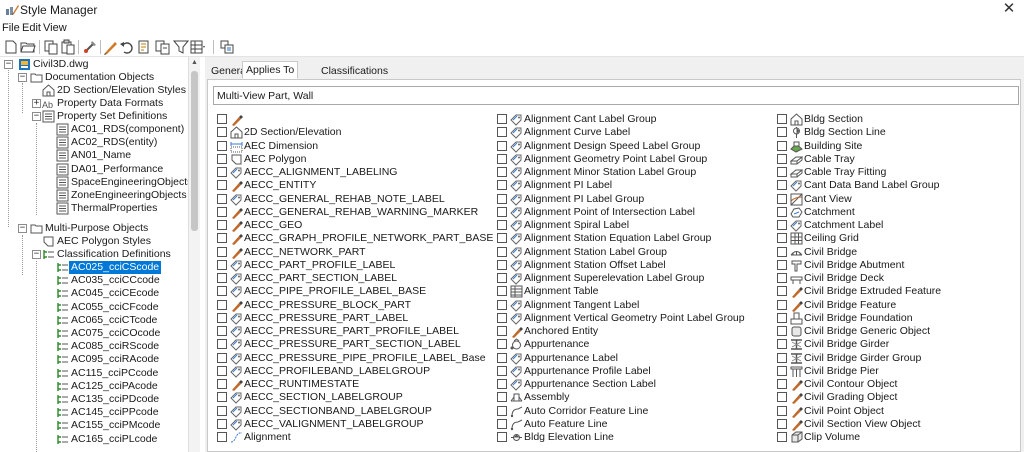  Describe the element at coordinates (632, 358) in the screenshot. I see `applies-to-item: Appurtenance Label` at that location.